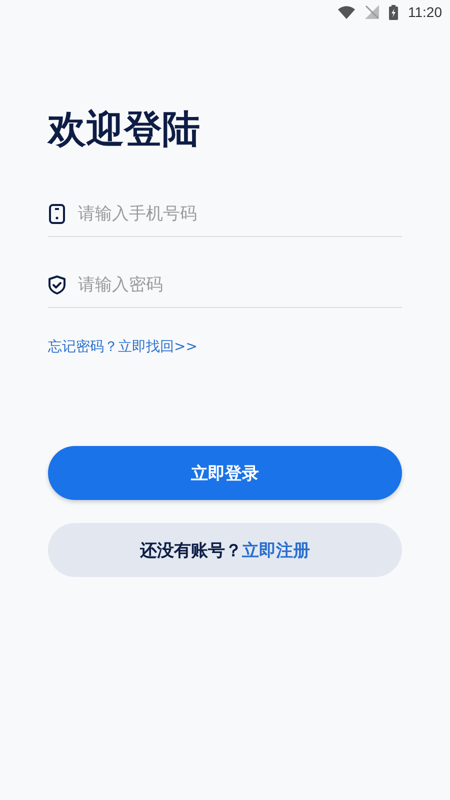 This screenshot has height=800, width=450. I want to click on register-prompt: 还没有账号？, so click(191, 551).